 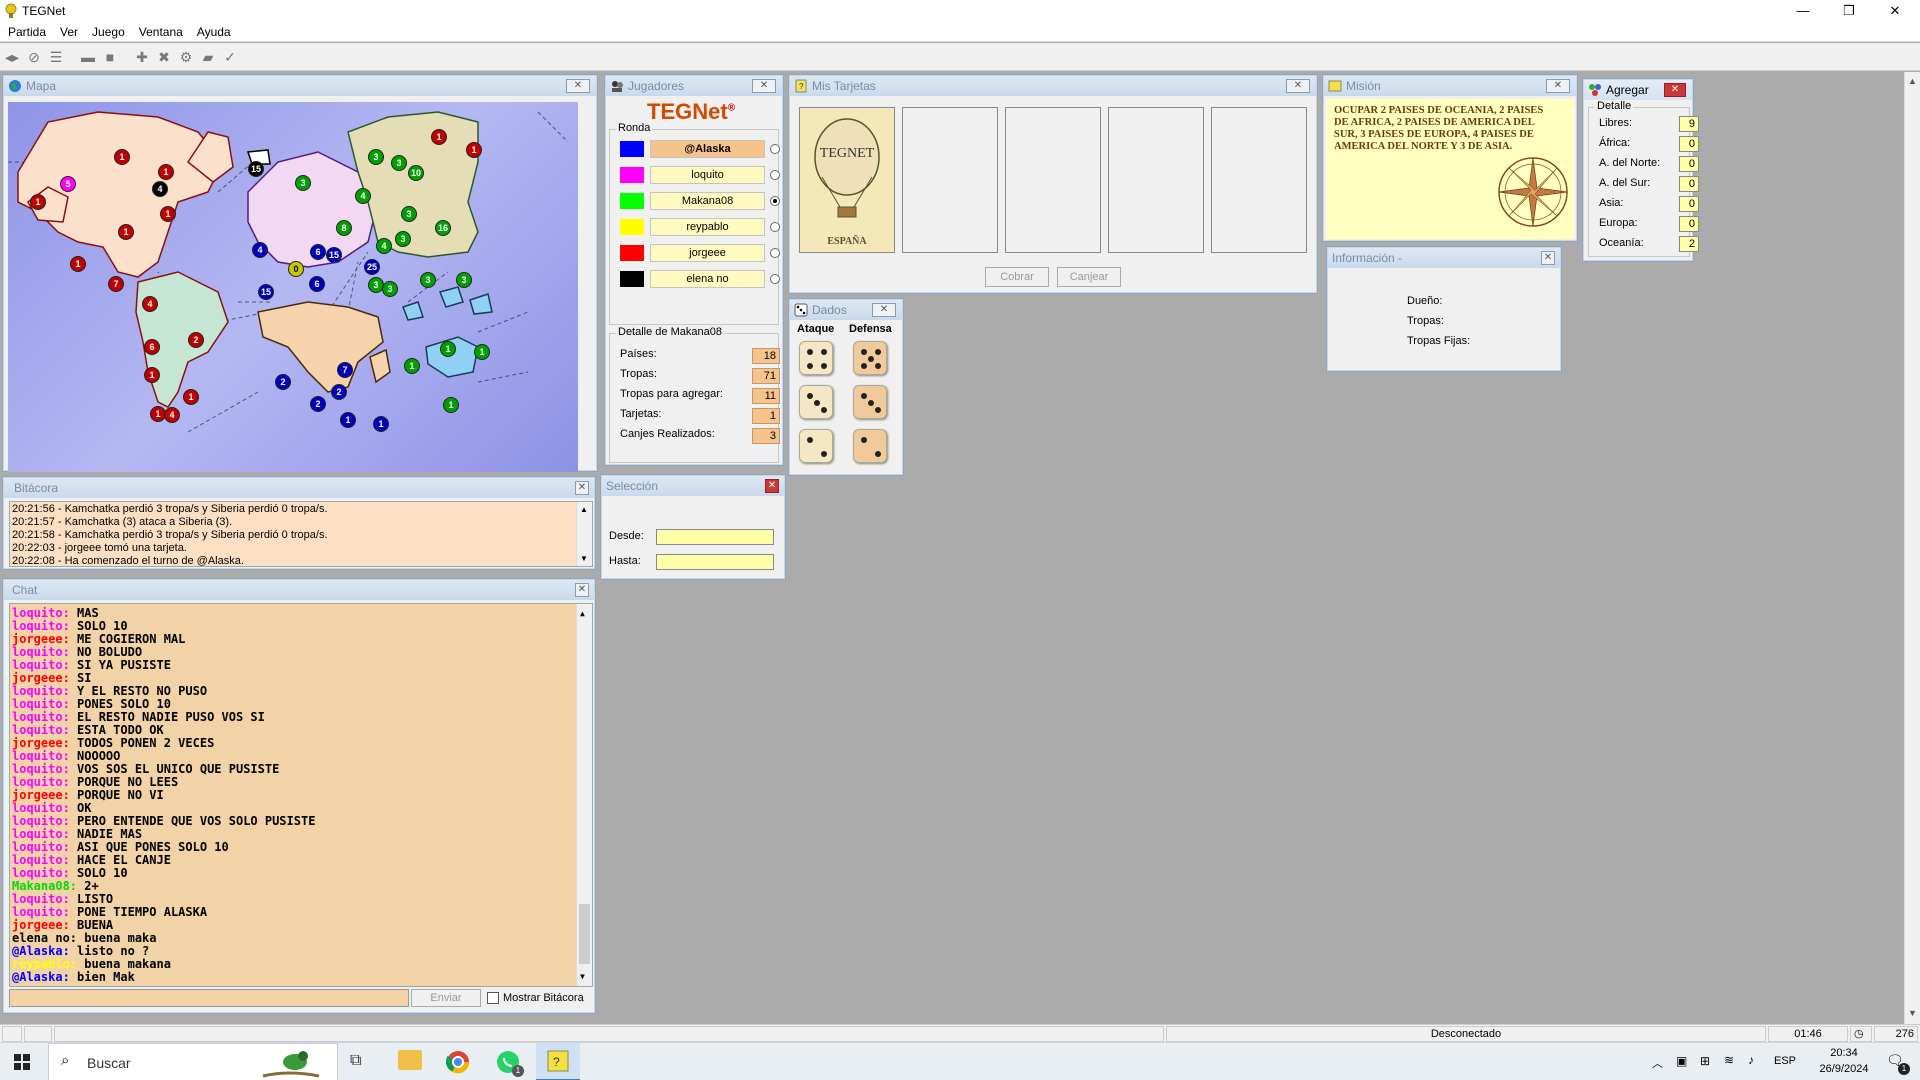 What do you see at coordinates (1657, 1063) in the screenshot?
I see `tray-chevron-icon: ︿` at bounding box center [1657, 1063].